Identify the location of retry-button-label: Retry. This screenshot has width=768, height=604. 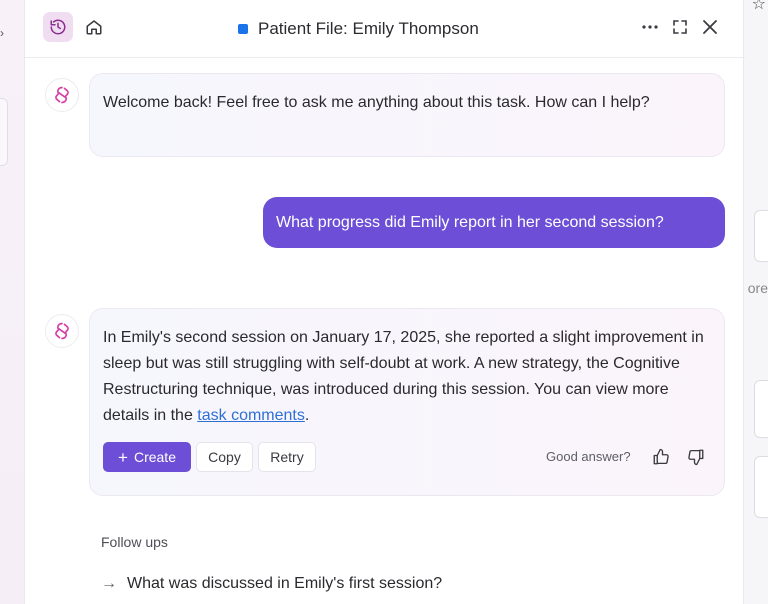
(287, 457).